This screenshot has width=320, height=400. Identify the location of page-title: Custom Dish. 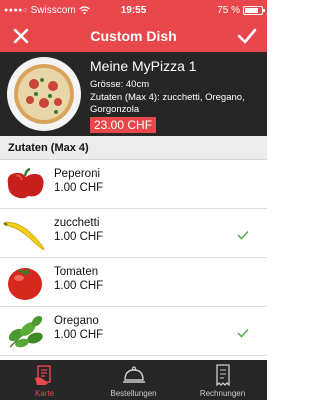
(133, 36).